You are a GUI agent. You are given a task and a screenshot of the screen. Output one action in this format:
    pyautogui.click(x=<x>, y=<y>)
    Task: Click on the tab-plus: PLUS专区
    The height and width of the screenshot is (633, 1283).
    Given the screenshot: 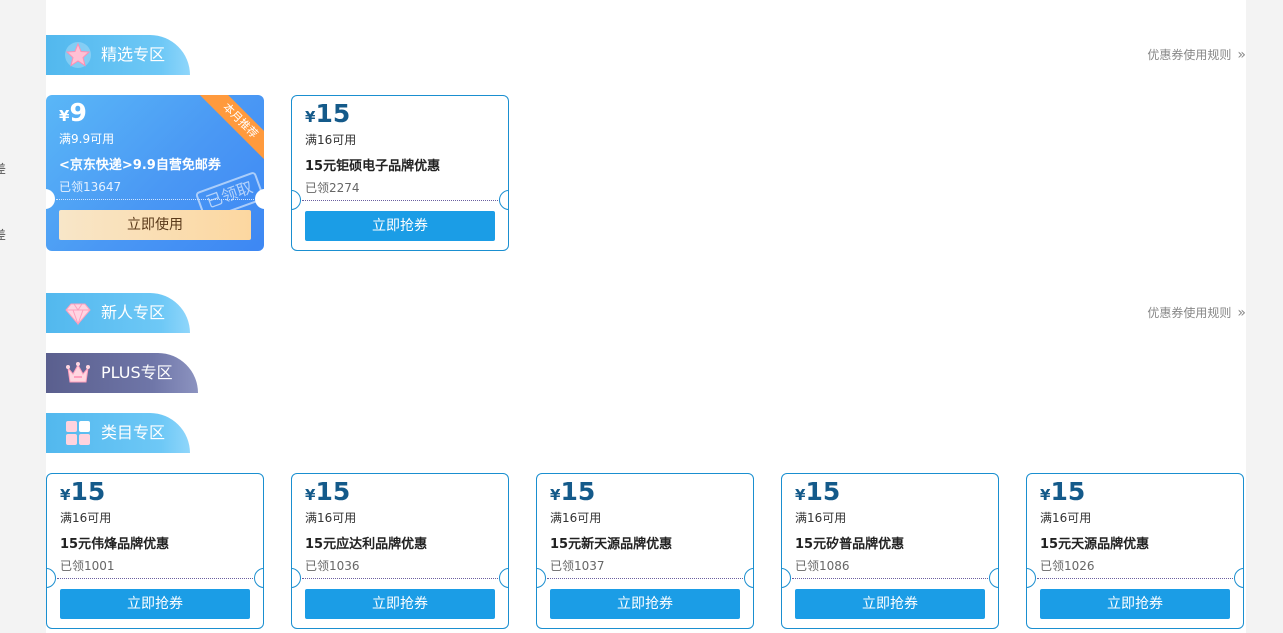 What is the action you would take?
    pyautogui.click(x=122, y=373)
    